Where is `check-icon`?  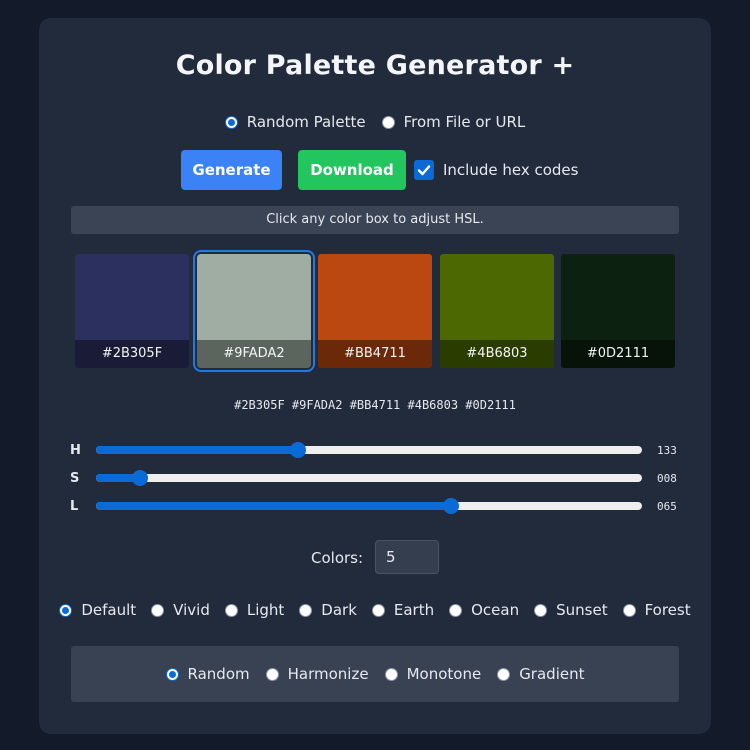 check-icon is located at coordinates (424, 170).